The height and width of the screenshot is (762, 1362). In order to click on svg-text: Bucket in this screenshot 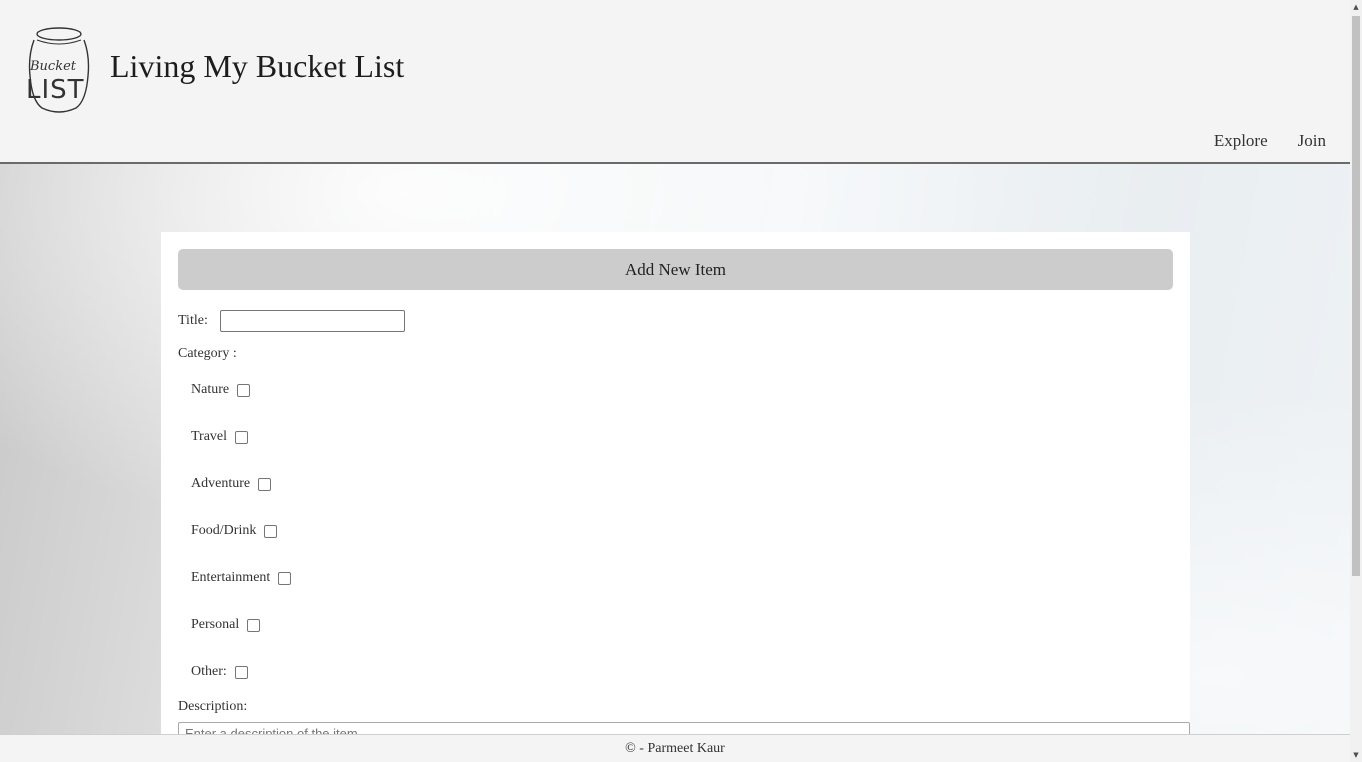, I will do `click(53, 66)`.